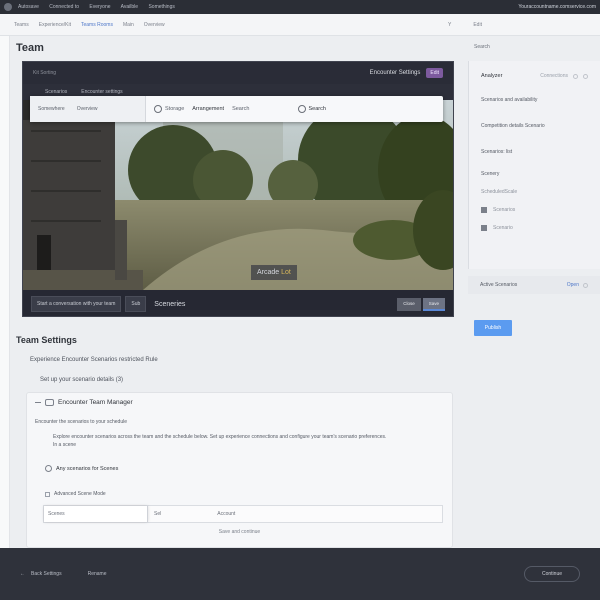  I want to click on search-link: Search, so click(482, 47).